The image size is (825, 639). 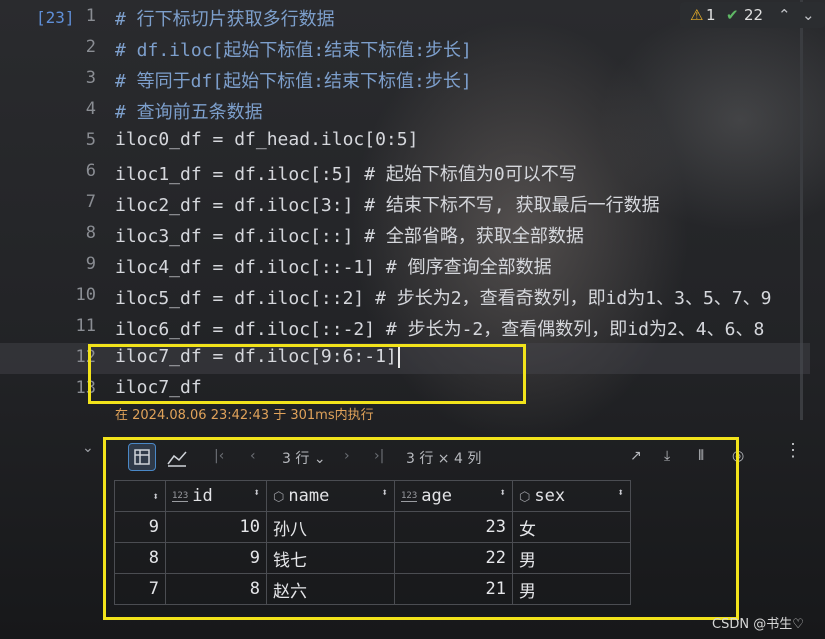 What do you see at coordinates (293, 81) in the screenshot?
I see `code-text: # 等同于df[起始下标值:结束下标值:步长]` at bounding box center [293, 81].